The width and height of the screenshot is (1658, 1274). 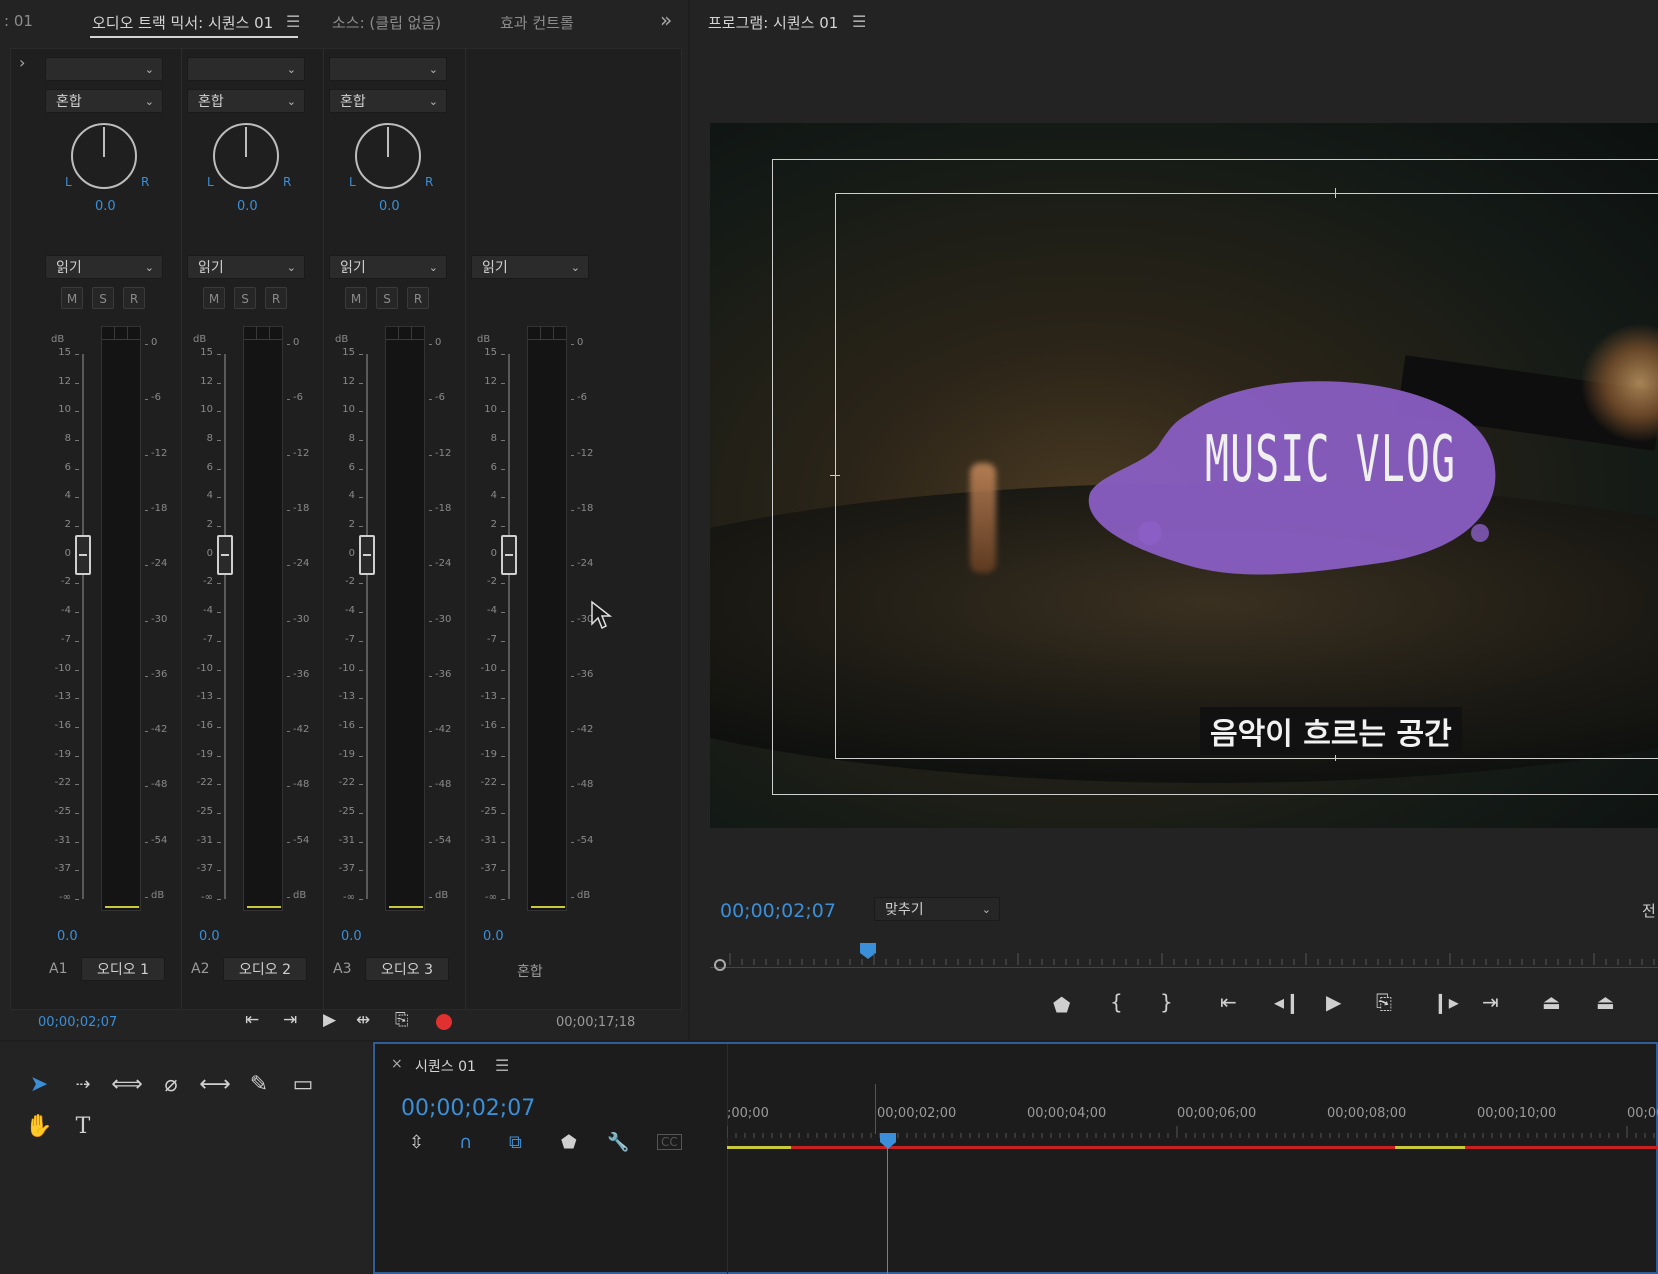 What do you see at coordinates (265, 969) in the screenshot?
I see `track-name-field: 오디오 2` at bounding box center [265, 969].